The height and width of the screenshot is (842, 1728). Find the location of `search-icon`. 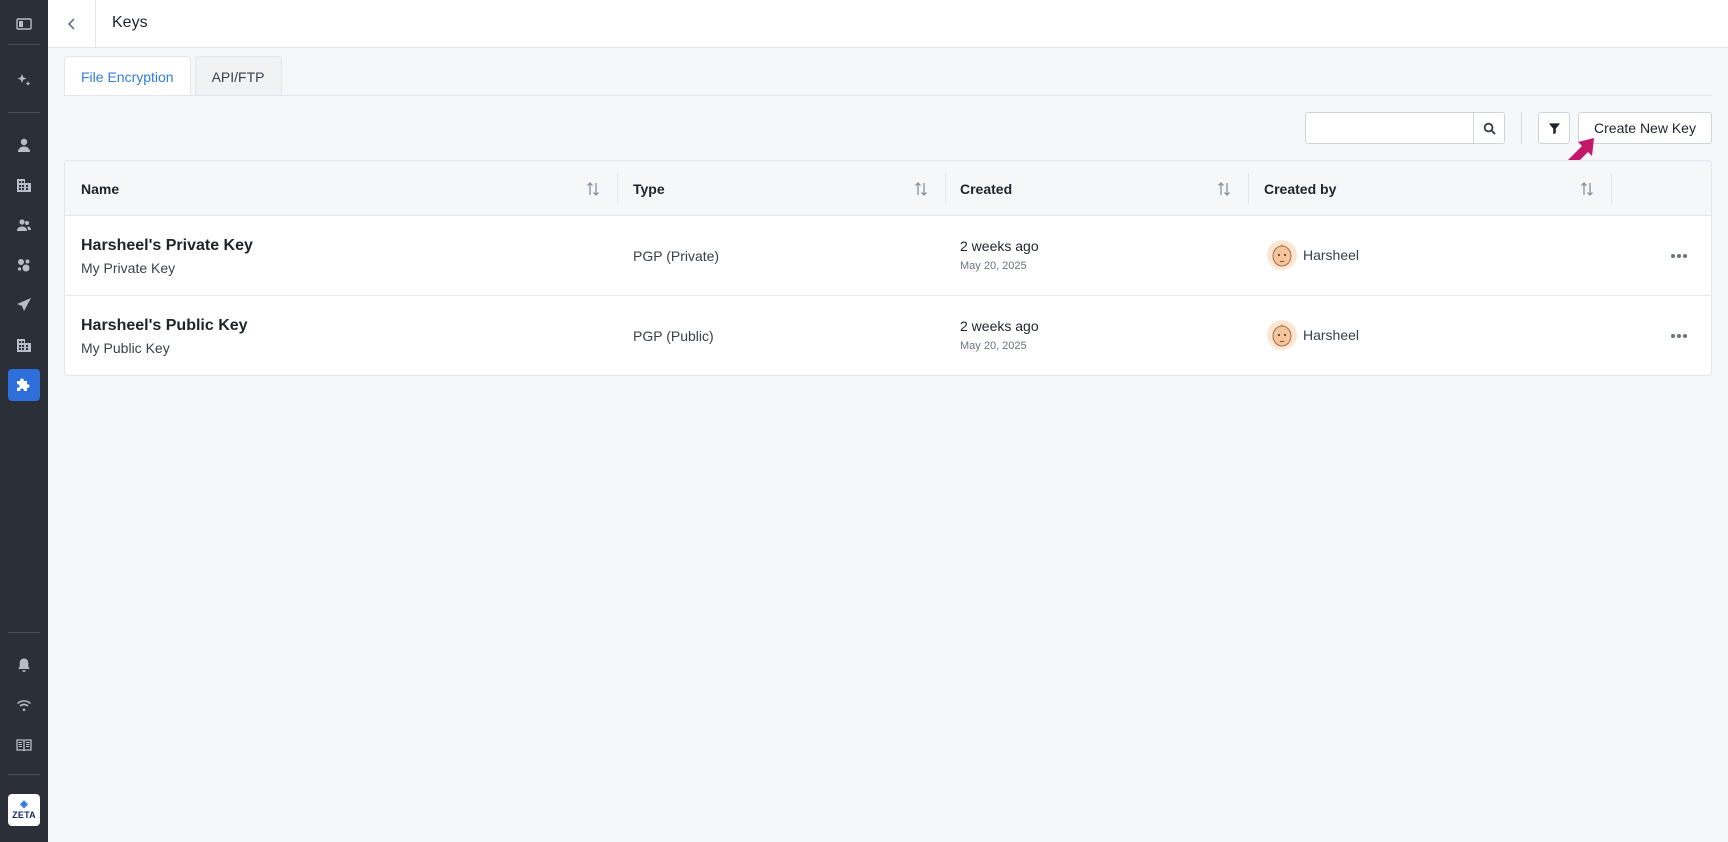

search-icon is located at coordinates (1489, 128).